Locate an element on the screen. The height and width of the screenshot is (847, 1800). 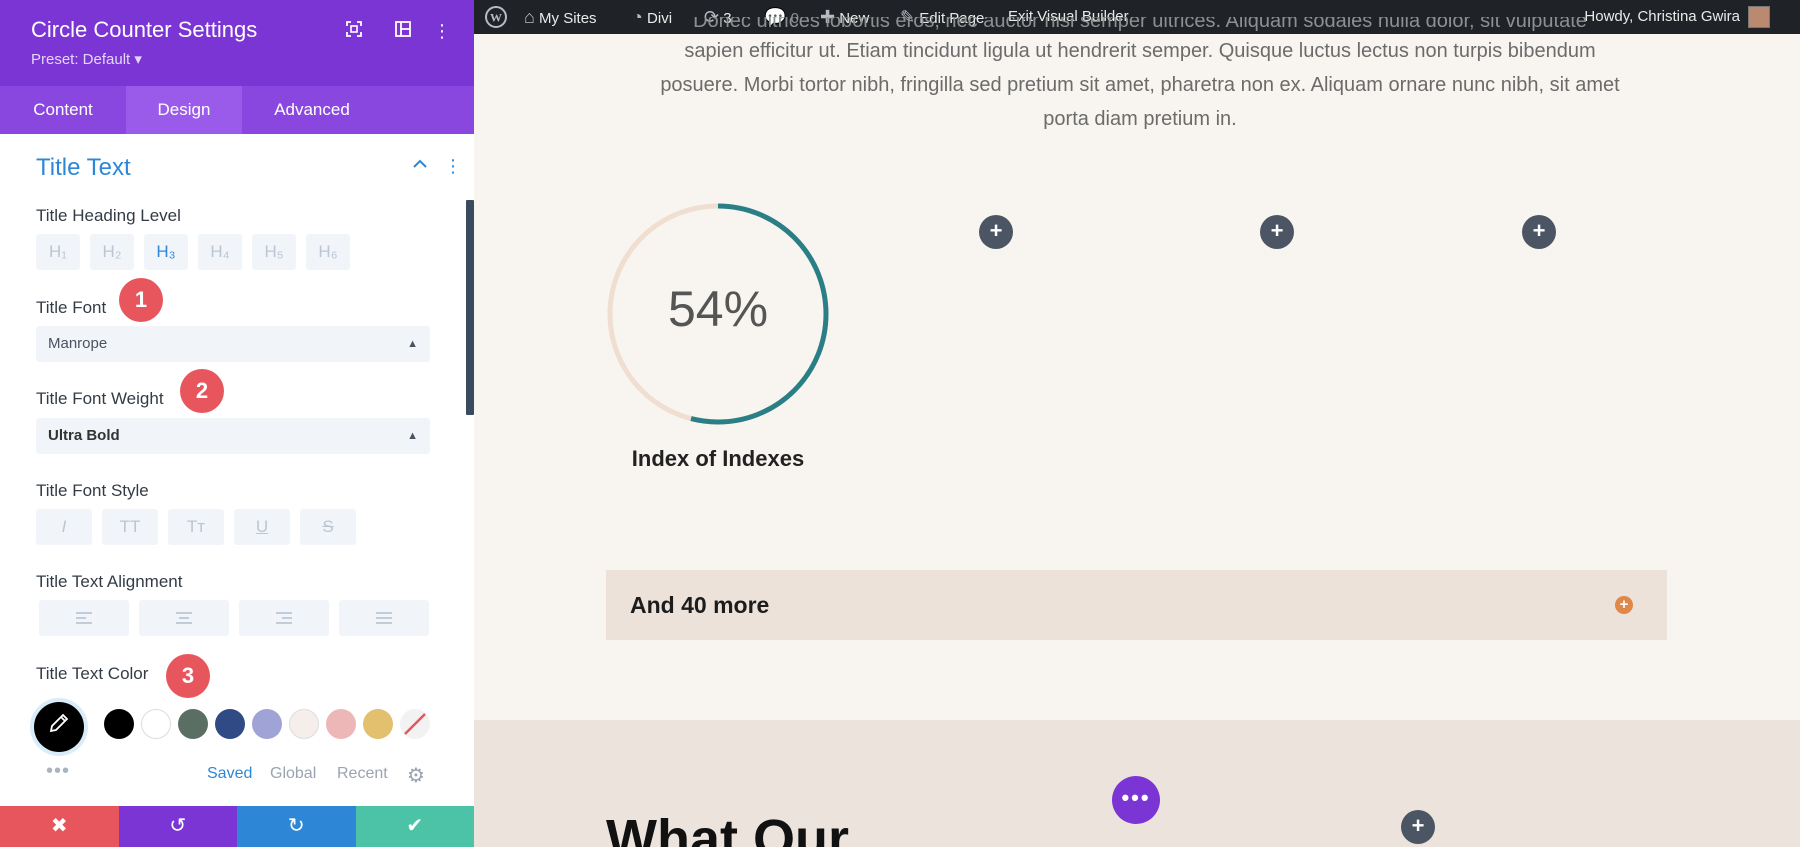
my-sites-link: ⌂ My Sites is located at coordinates (560, 17).